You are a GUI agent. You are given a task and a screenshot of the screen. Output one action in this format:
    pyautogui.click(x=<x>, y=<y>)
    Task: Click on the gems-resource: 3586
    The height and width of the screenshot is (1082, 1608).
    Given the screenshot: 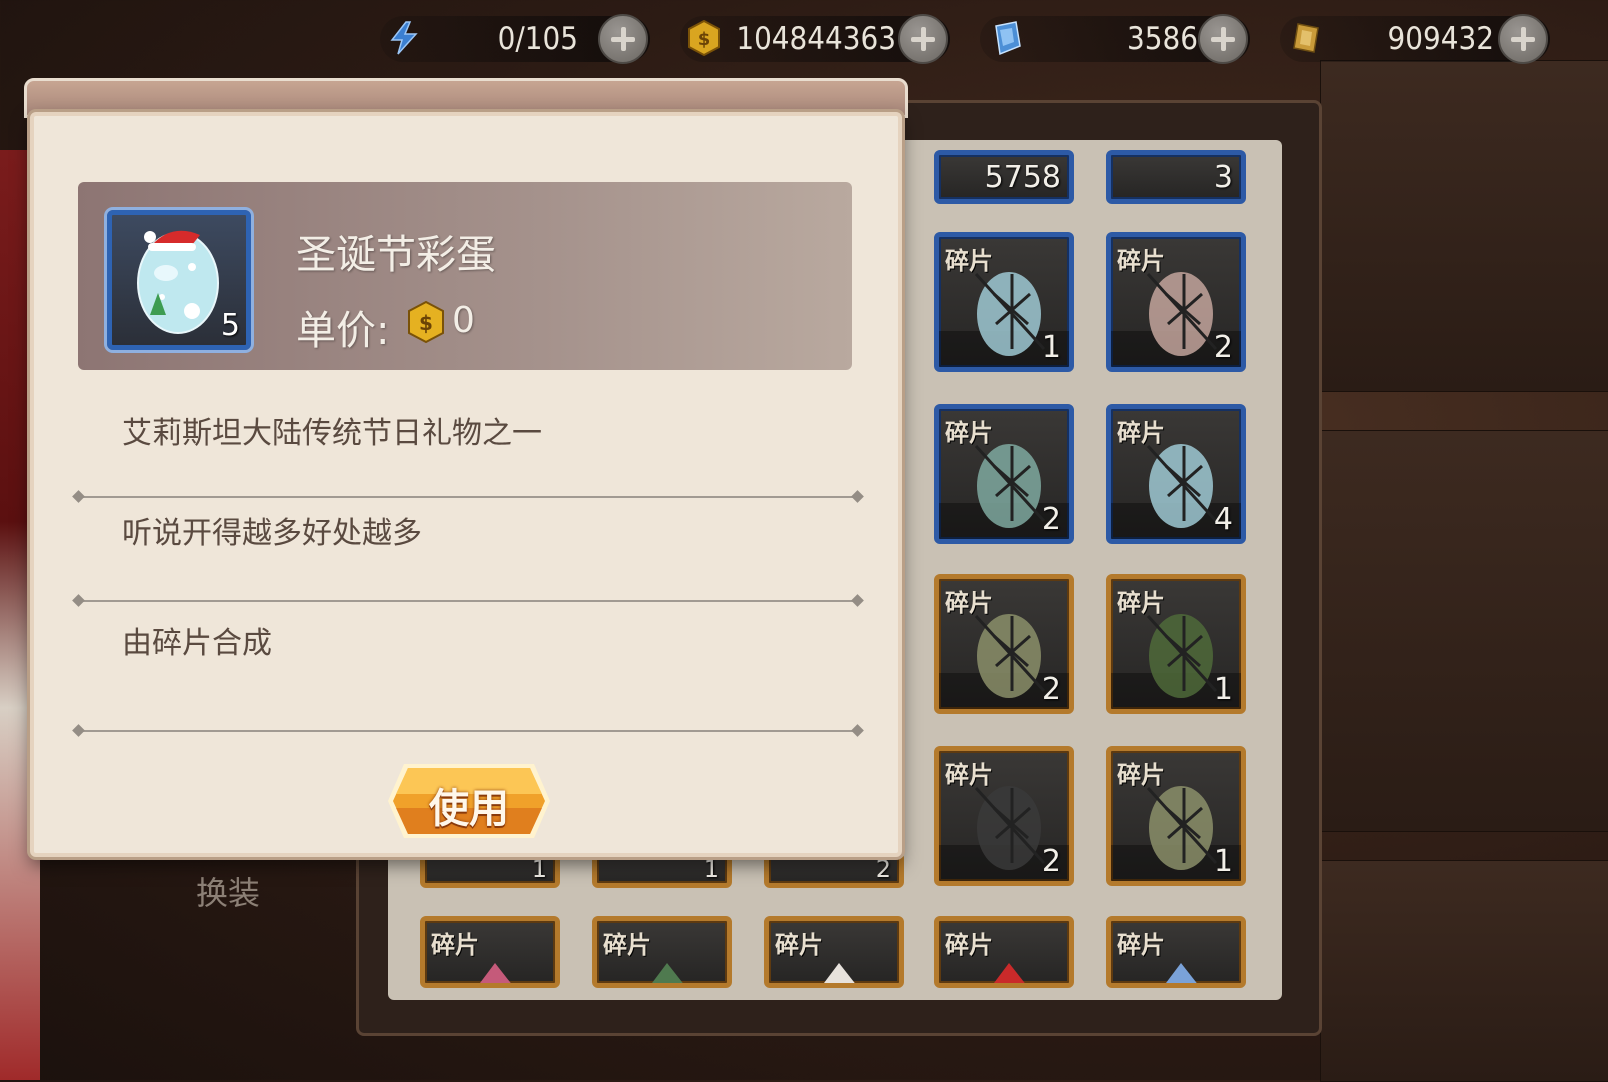 What is the action you would take?
    pyautogui.click(x=1115, y=39)
    